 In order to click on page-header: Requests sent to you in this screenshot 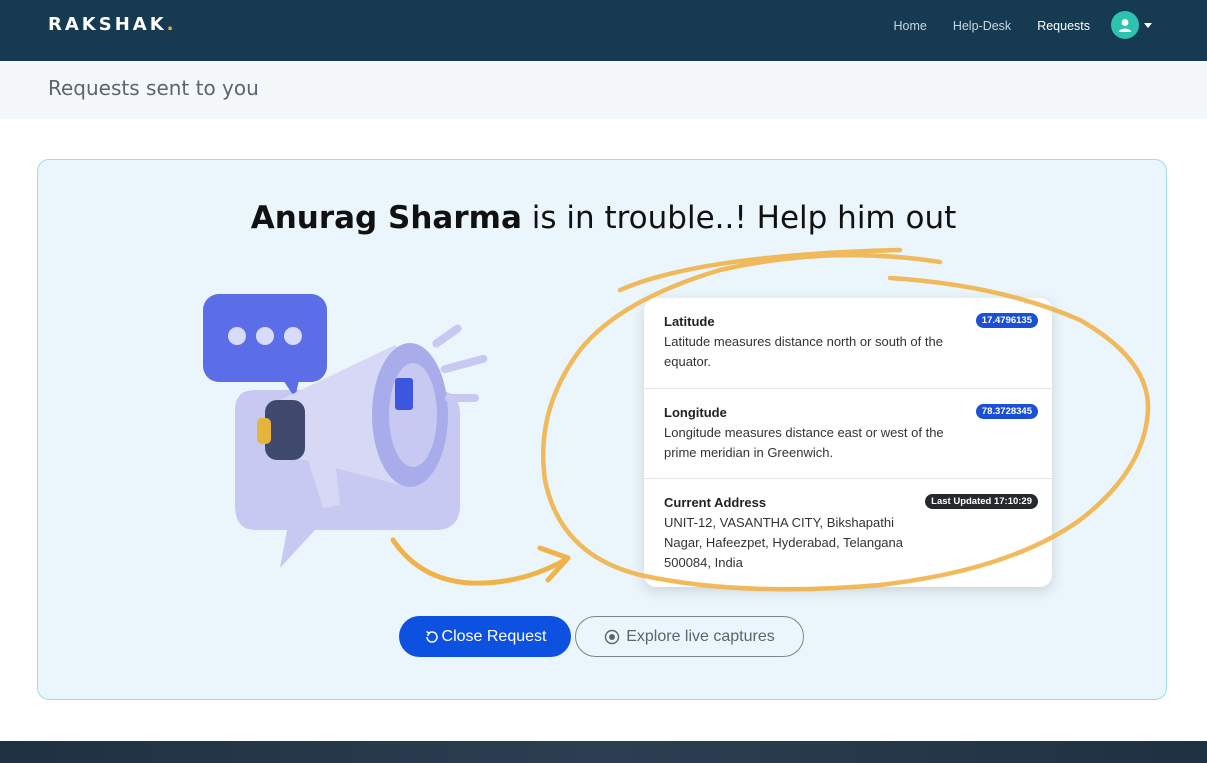, I will do `click(603, 90)`.